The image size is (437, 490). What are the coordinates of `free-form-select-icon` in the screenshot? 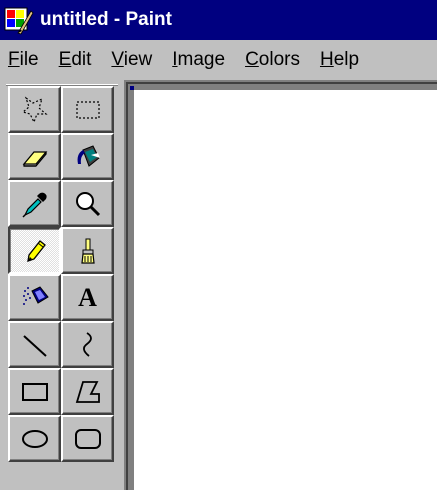 It's located at (34, 109).